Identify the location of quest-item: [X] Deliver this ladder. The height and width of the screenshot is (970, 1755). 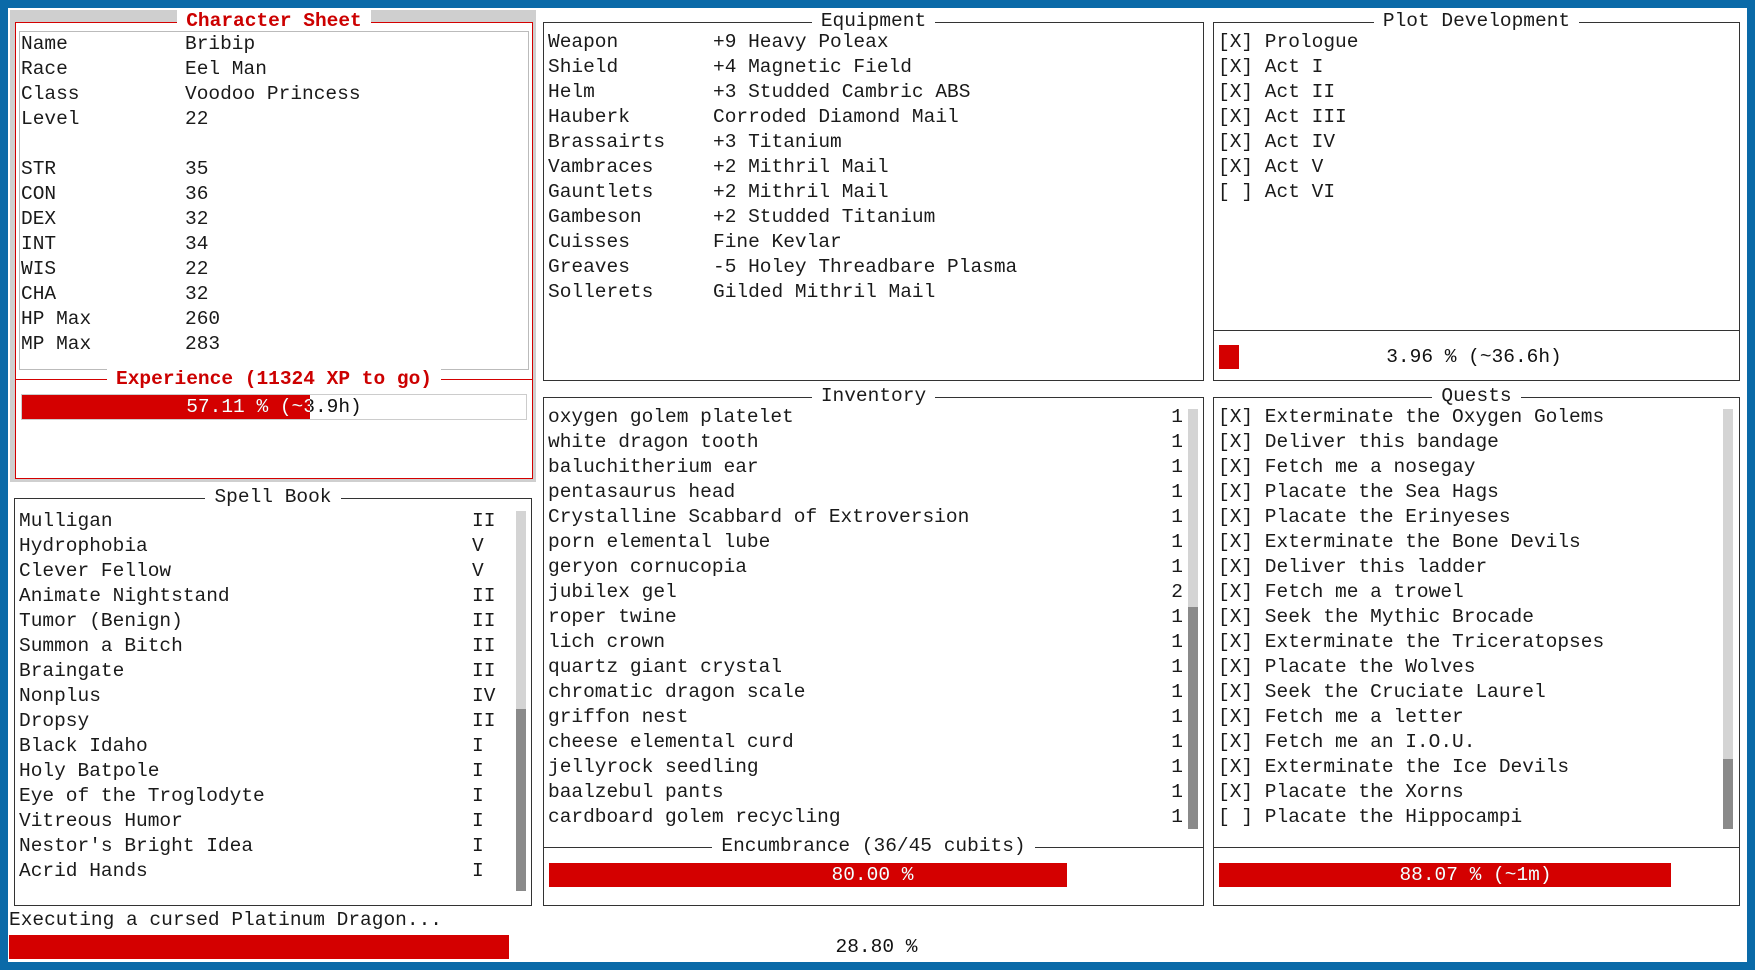
(1466, 567).